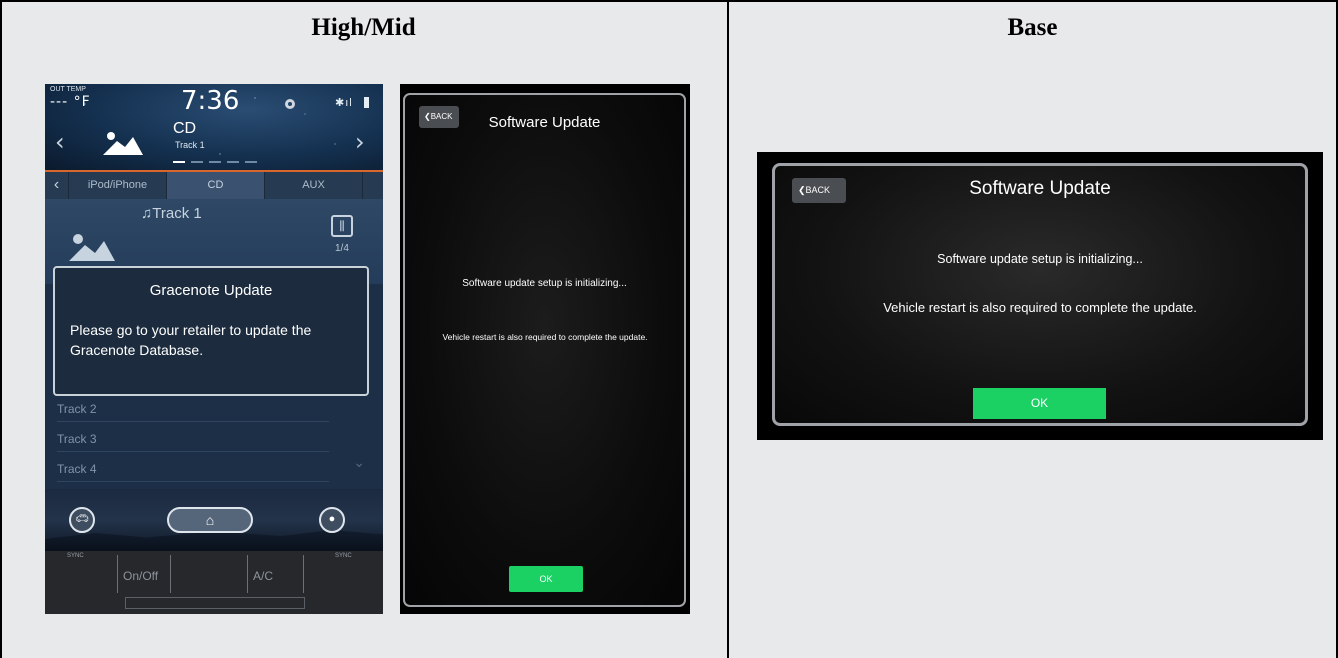 This screenshot has height=658, width=1338. Describe the element at coordinates (332, 520) in the screenshot. I see `profile-icon: ●` at that location.